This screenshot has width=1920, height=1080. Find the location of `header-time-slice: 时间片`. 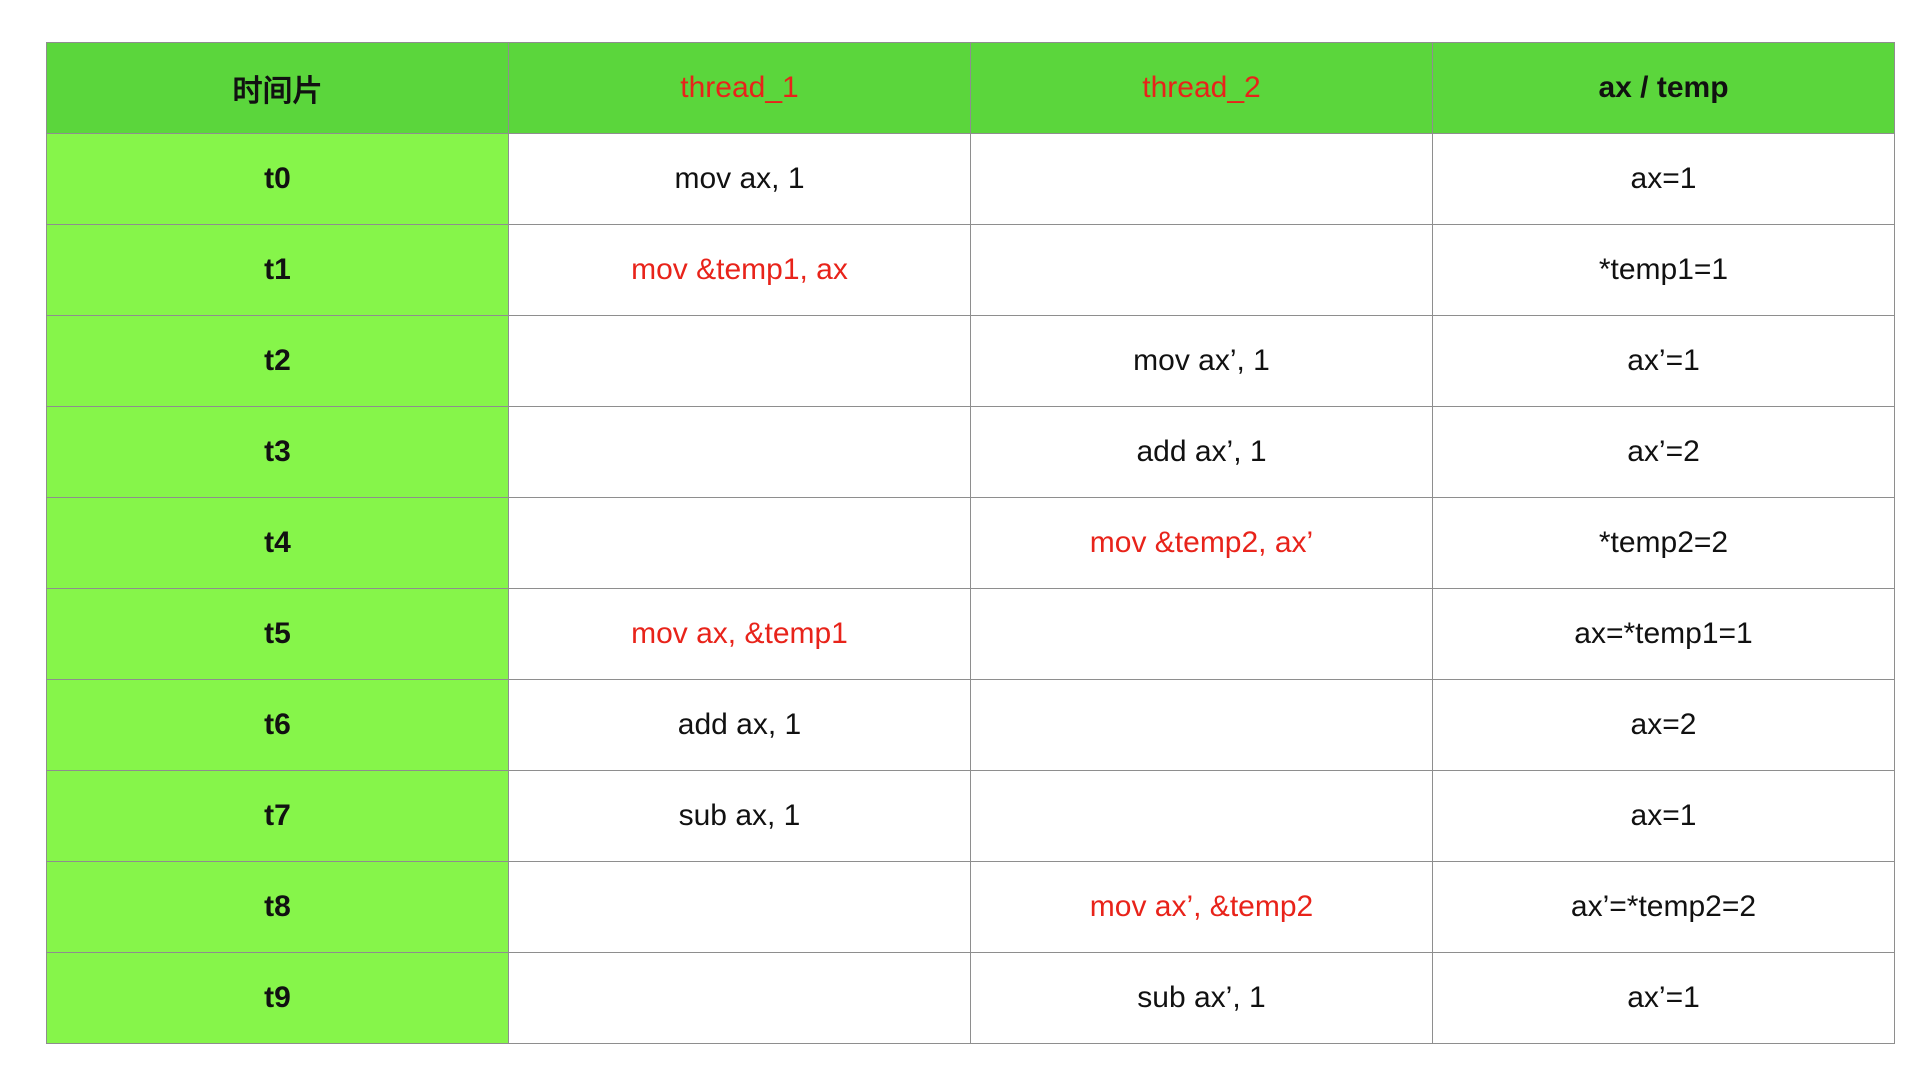

header-time-slice: 时间片 is located at coordinates (277, 88).